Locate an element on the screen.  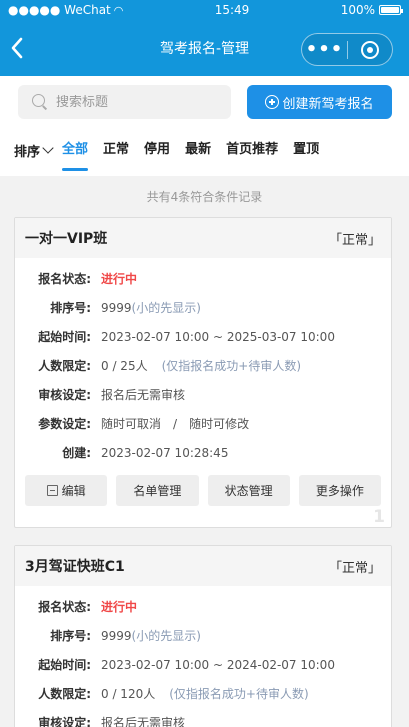
filter-tabs: 排序 全部 正常 停用 最新 首页推荐 置顶 is located at coordinates (204, 155).